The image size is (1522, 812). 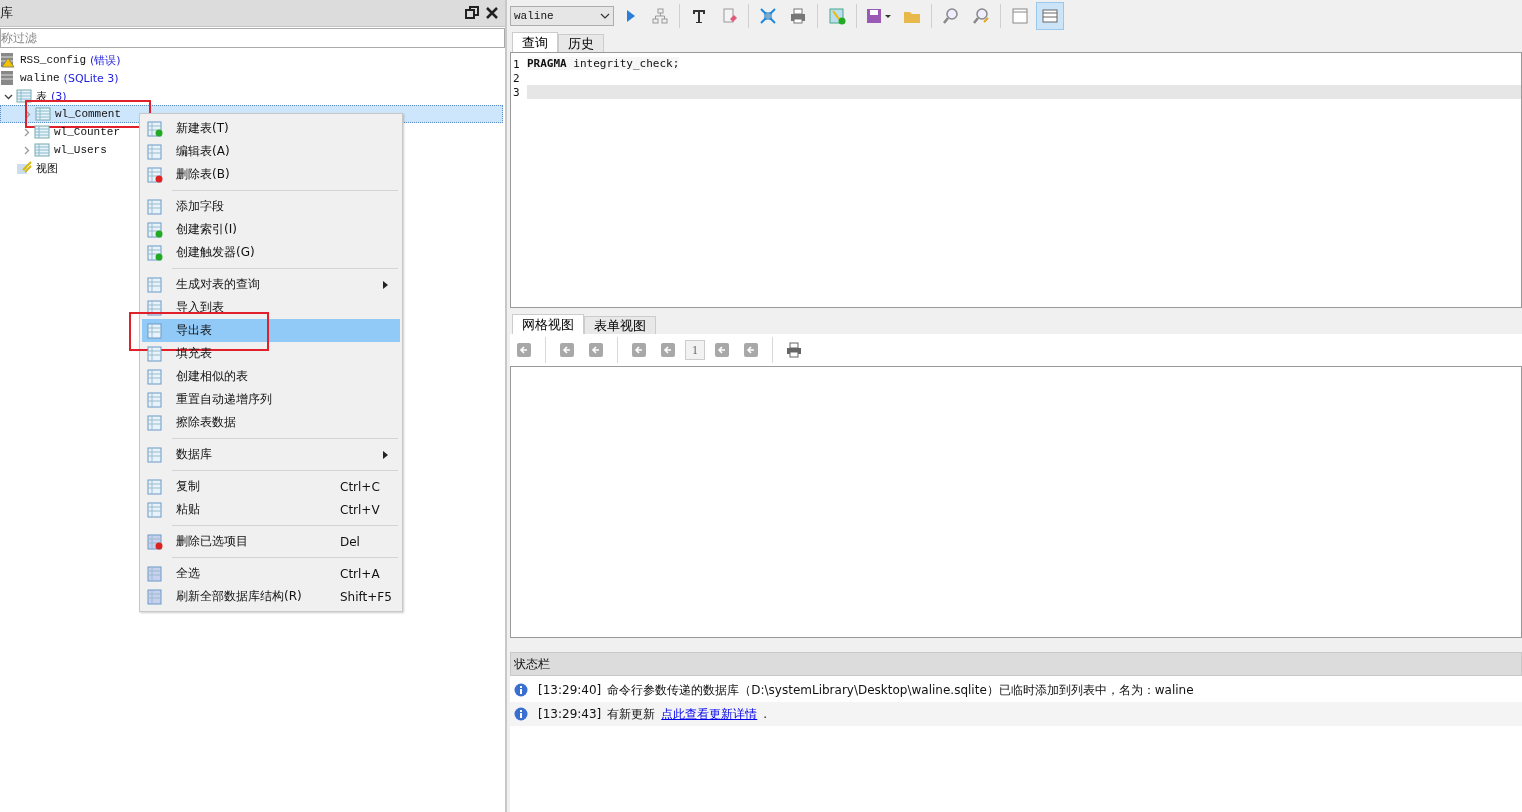 What do you see at coordinates (695, 350) in the screenshot?
I see `page-field: 1` at bounding box center [695, 350].